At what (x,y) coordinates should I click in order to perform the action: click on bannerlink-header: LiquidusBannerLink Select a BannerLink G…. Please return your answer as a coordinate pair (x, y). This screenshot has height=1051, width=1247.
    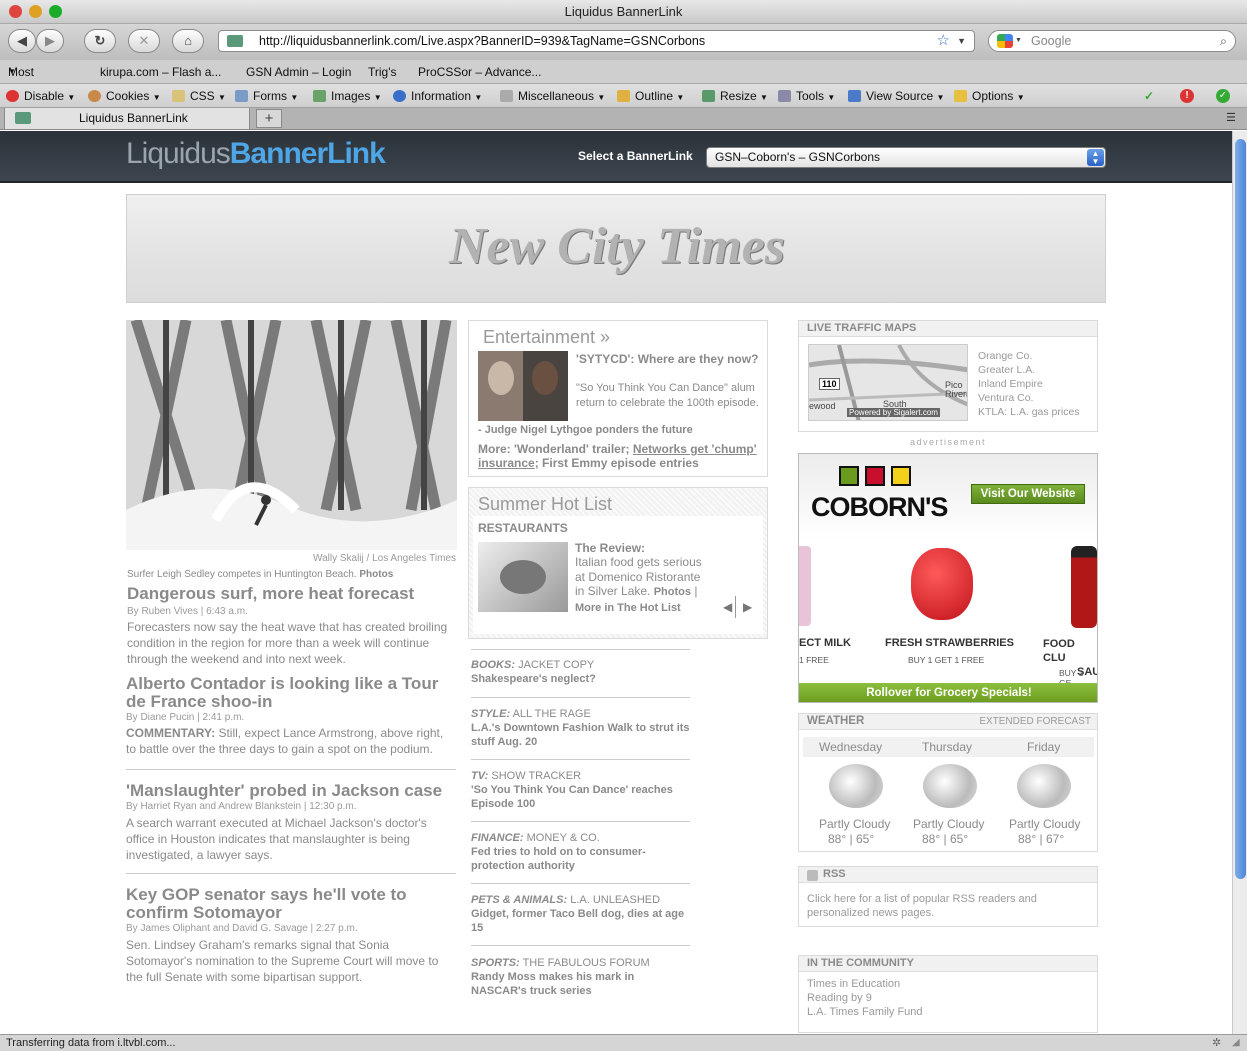
    Looking at the image, I should click on (616, 157).